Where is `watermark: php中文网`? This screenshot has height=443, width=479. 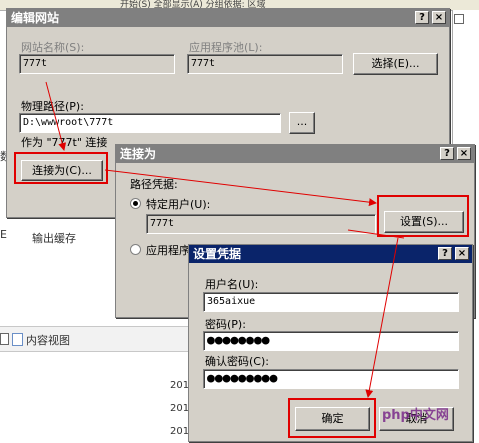 watermark: php中文网 is located at coordinates (415, 415).